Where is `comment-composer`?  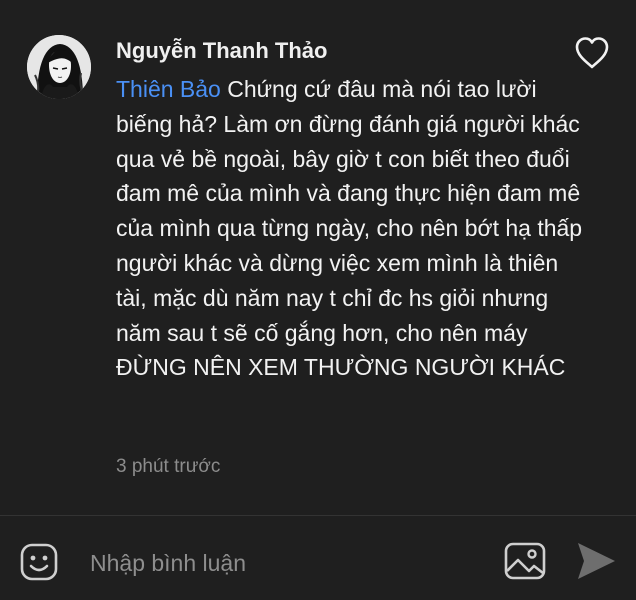 comment-composer is located at coordinates (318, 558).